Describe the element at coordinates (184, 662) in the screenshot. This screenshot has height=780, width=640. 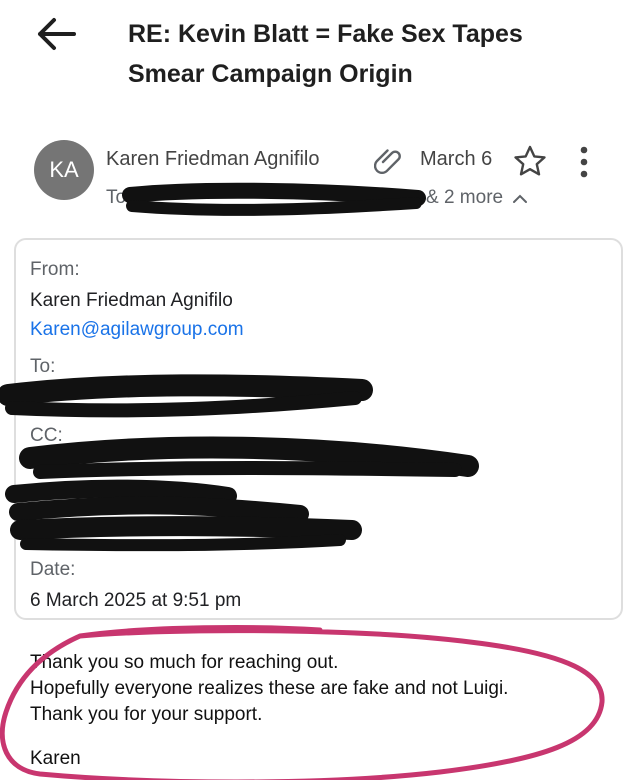
I see `message-line: Thank you so much for reaching out.` at that location.